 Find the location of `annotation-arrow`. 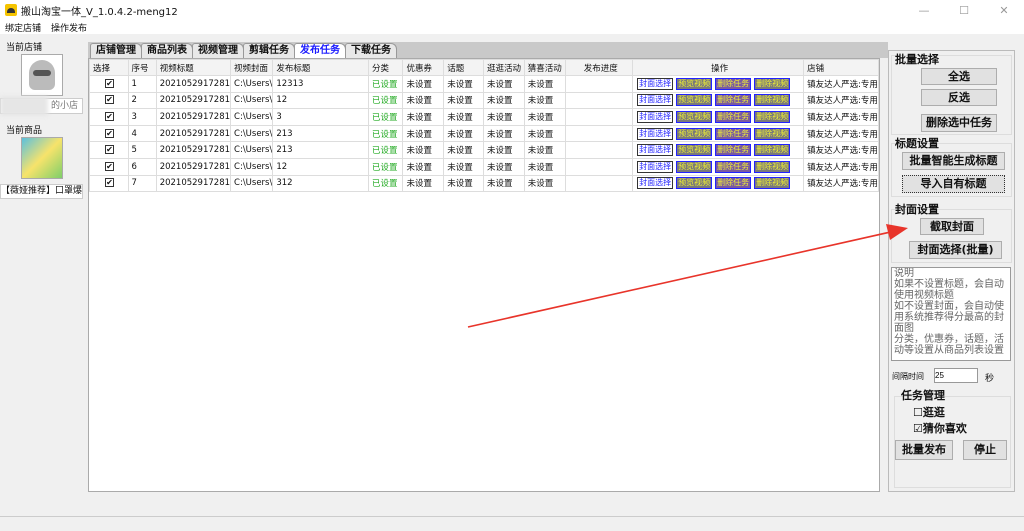

annotation-arrow is located at coordinates (687, 276).